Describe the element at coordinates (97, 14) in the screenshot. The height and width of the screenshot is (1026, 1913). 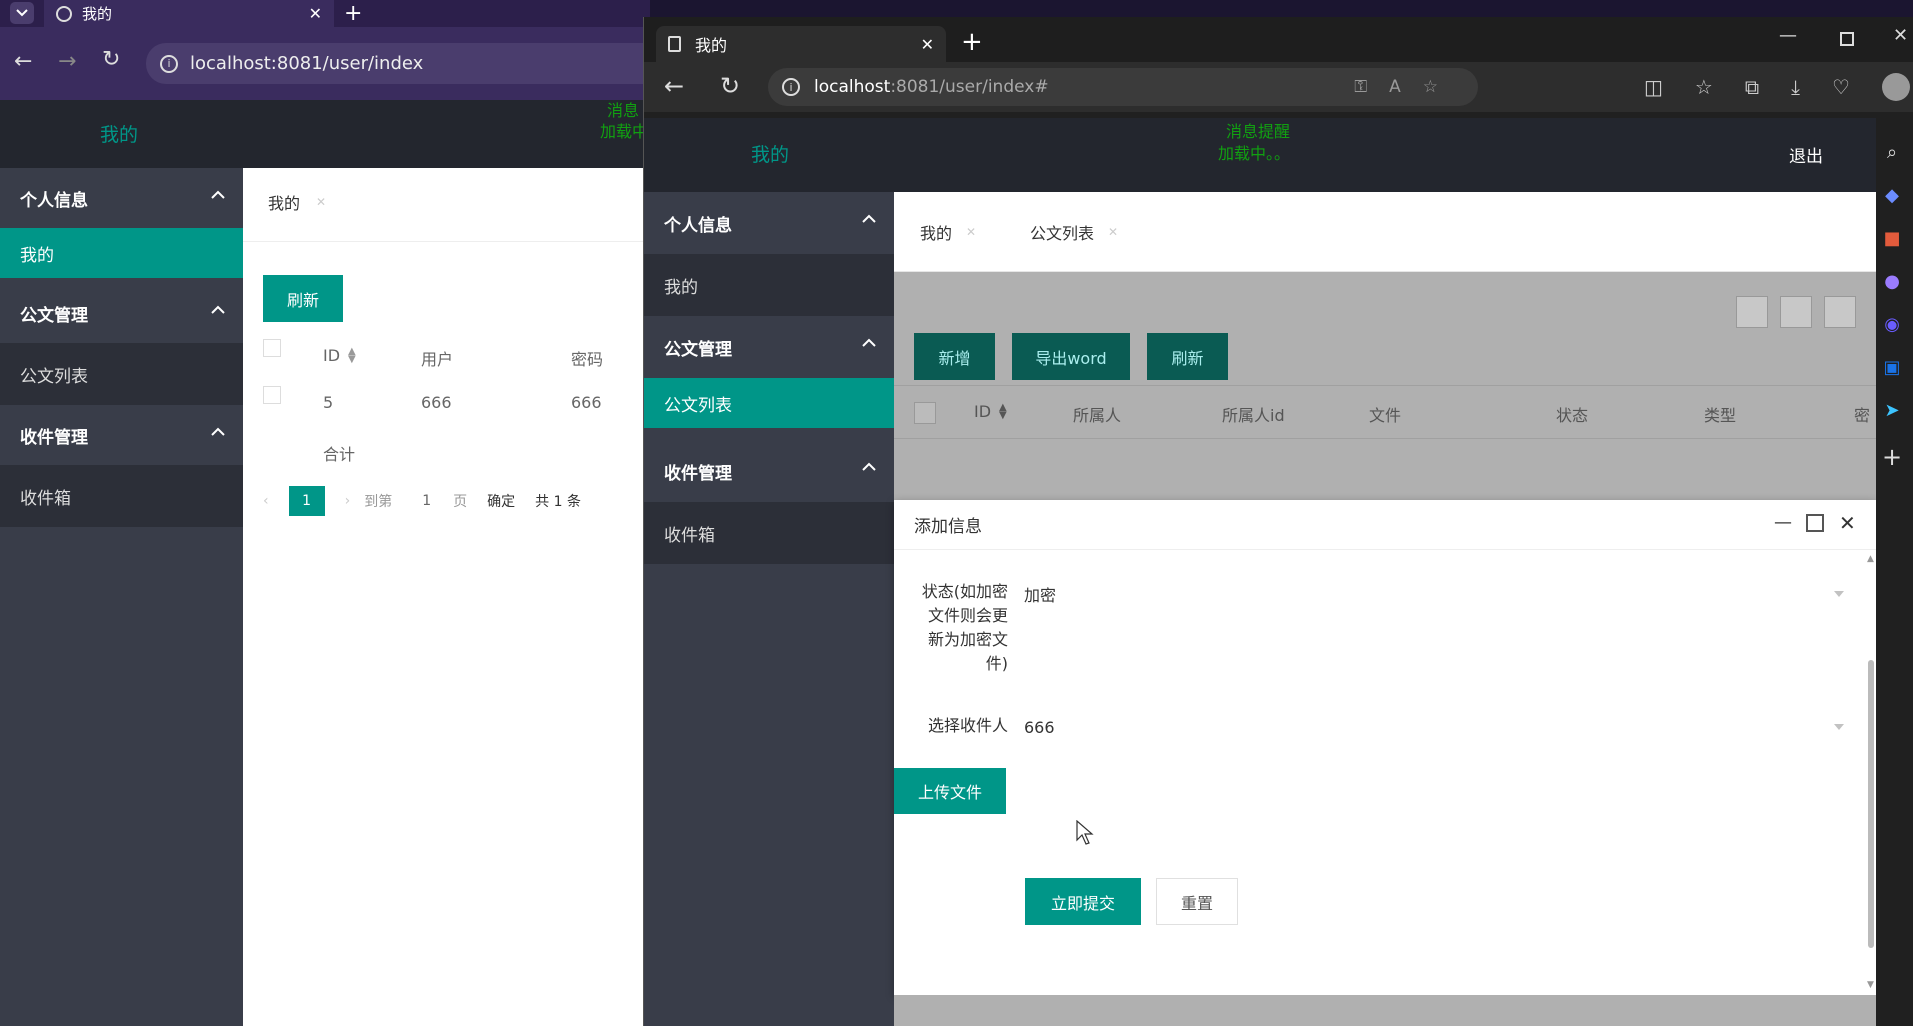
I see `tab-title: 我的` at that location.